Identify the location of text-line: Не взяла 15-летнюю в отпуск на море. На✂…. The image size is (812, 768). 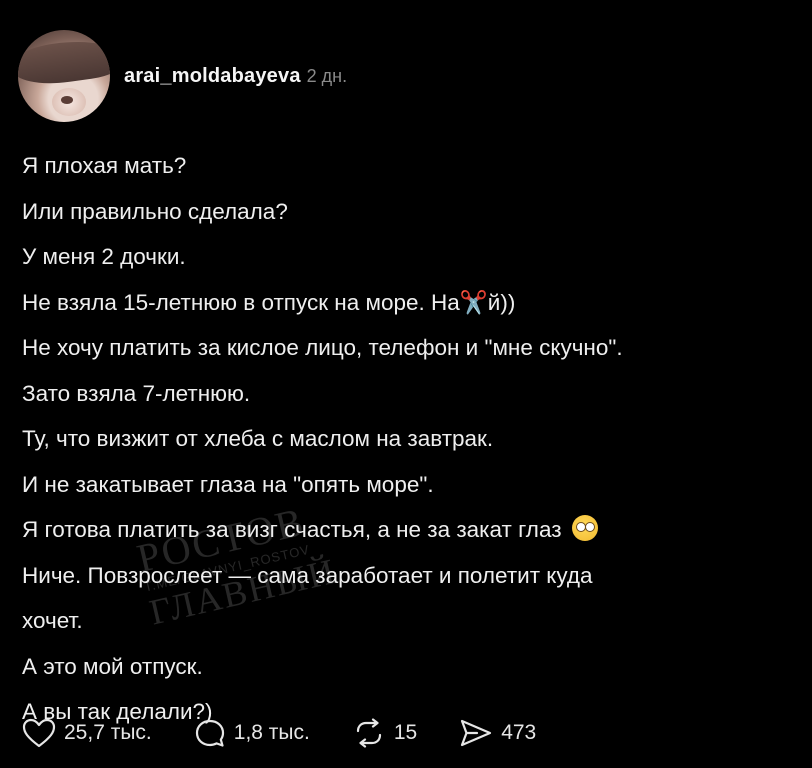
(269, 302).